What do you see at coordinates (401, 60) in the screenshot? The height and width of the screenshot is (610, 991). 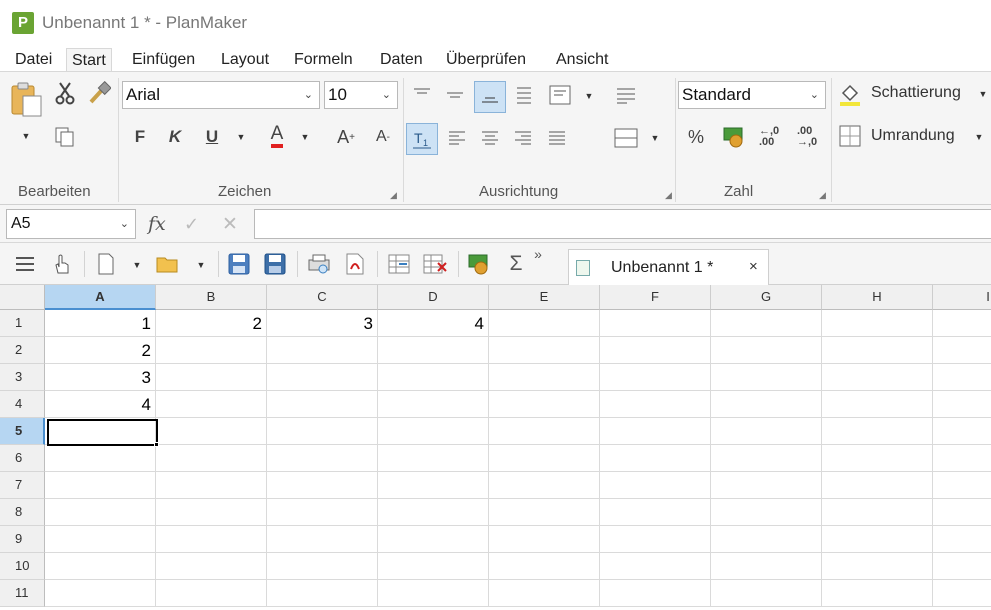 I see `tab-daten: Daten` at bounding box center [401, 60].